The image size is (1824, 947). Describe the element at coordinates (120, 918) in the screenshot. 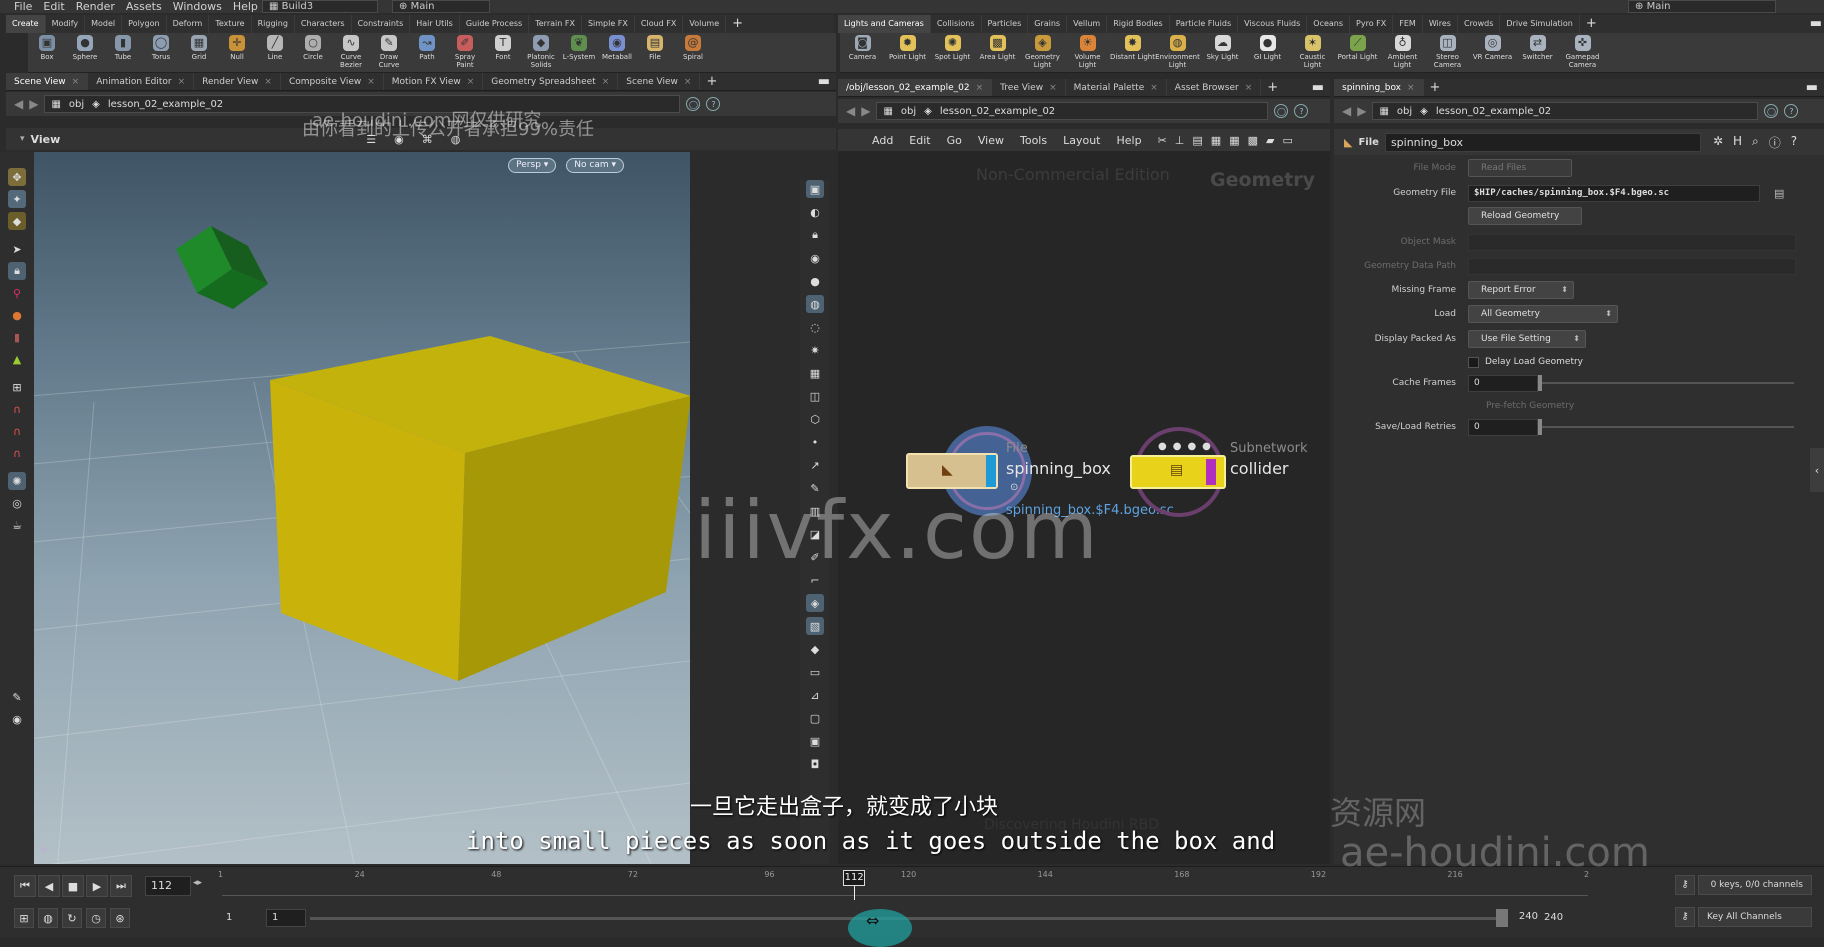

I see `settings-icon: ⊛` at that location.